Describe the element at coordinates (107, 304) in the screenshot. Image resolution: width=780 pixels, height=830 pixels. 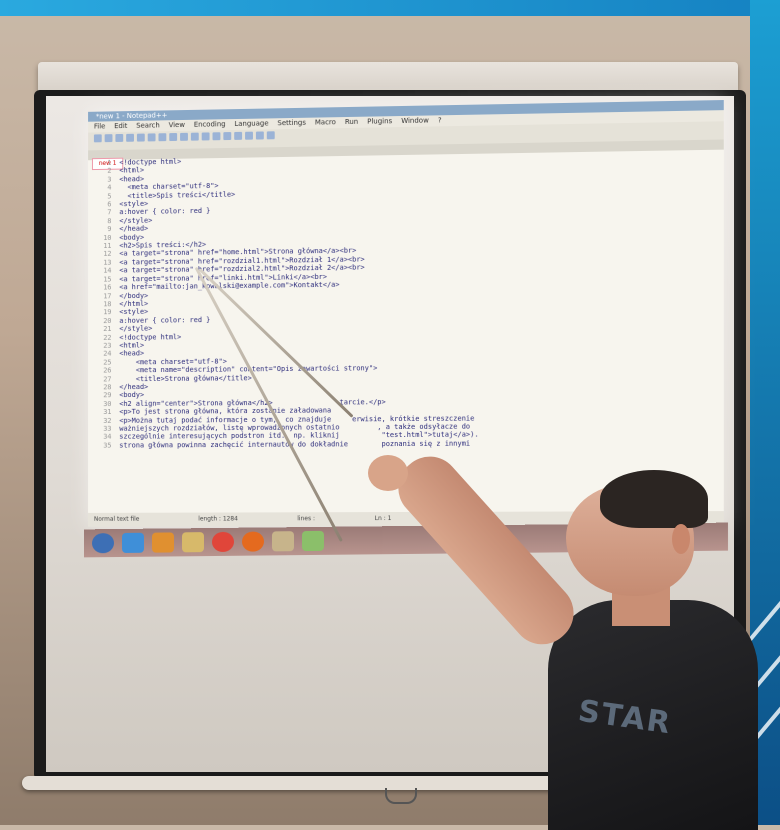
I see `line-number: 18` at that location.